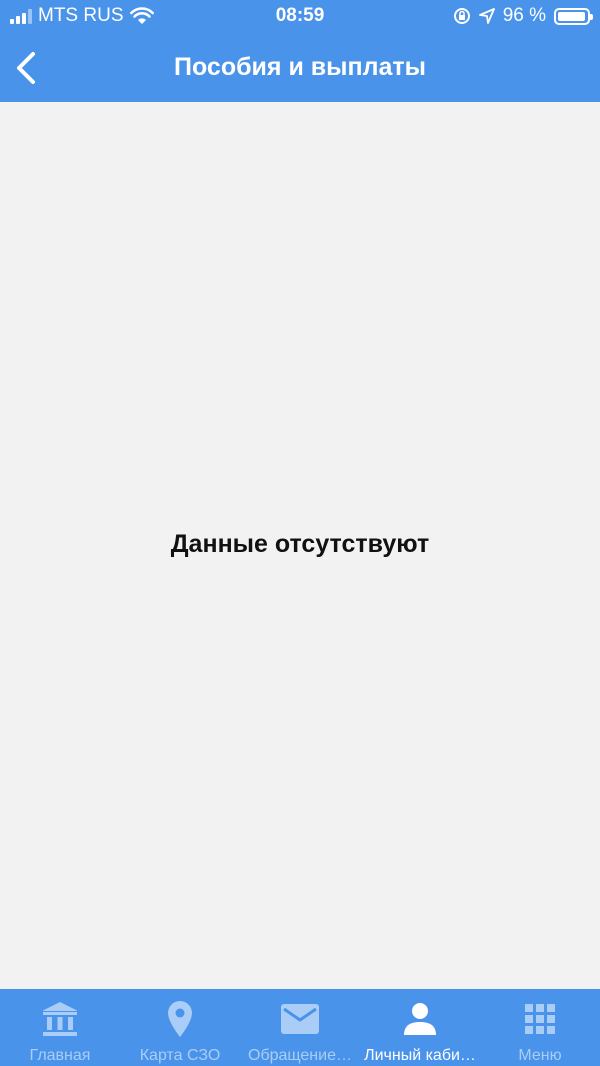  I want to click on tab-label: Карта СЗО, so click(180, 1055).